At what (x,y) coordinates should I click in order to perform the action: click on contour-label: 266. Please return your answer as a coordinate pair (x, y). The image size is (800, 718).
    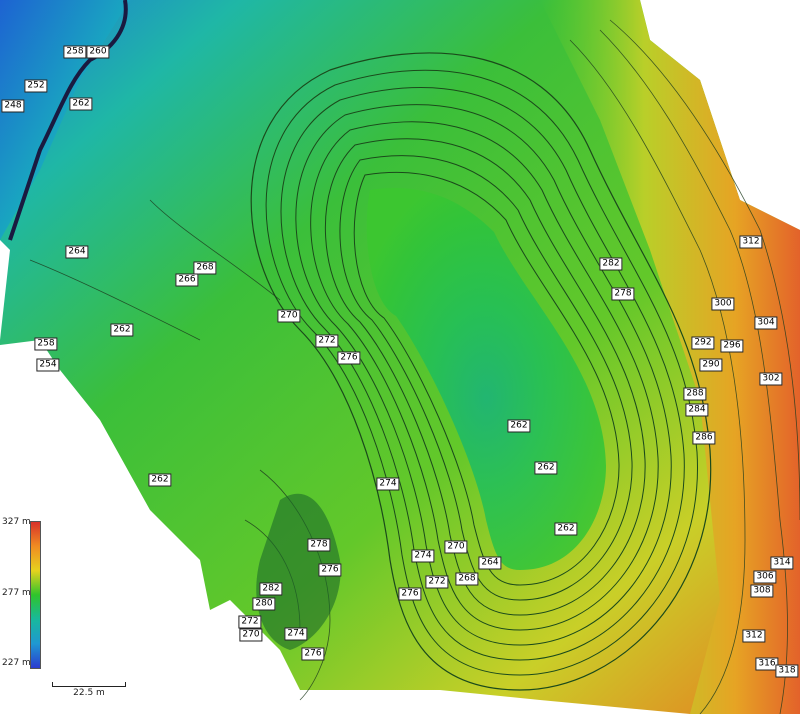
    Looking at the image, I should click on (187, 280).